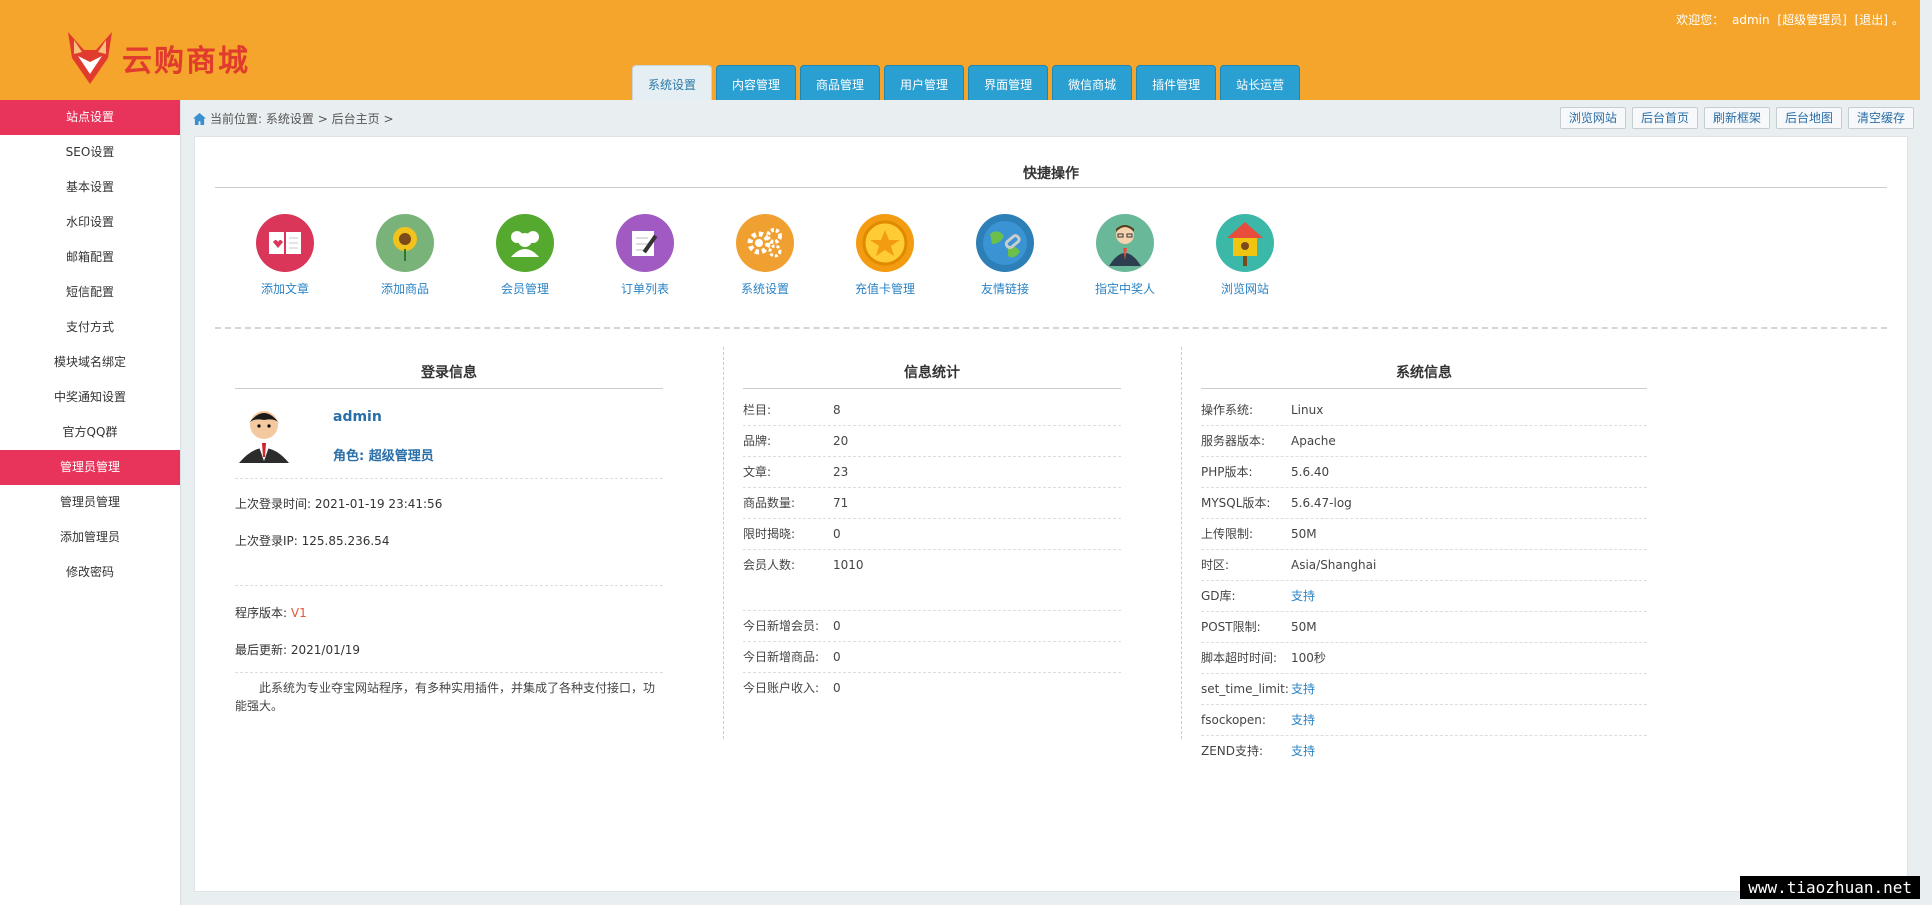  Describe the element at coordinates (841, 503) in the screenshot. I see `stat-value: 71` at that location.